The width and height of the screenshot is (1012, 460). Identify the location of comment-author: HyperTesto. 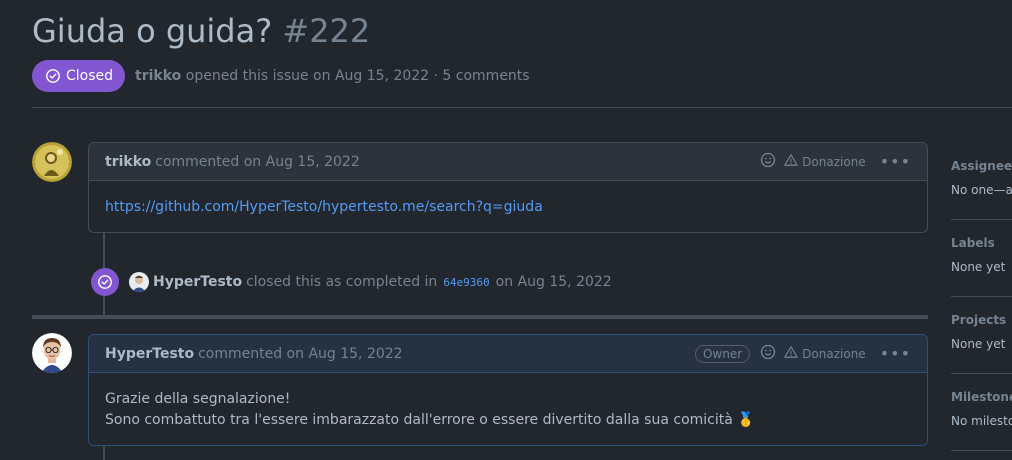
(149, 354).